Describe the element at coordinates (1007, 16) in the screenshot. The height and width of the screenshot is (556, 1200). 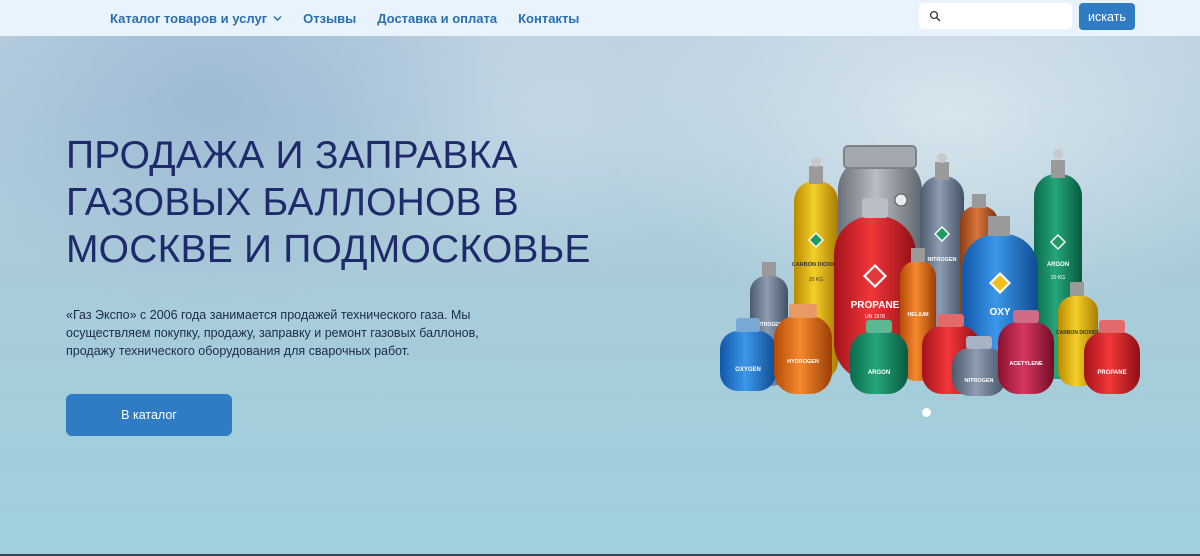
I see `search-input` at that location.